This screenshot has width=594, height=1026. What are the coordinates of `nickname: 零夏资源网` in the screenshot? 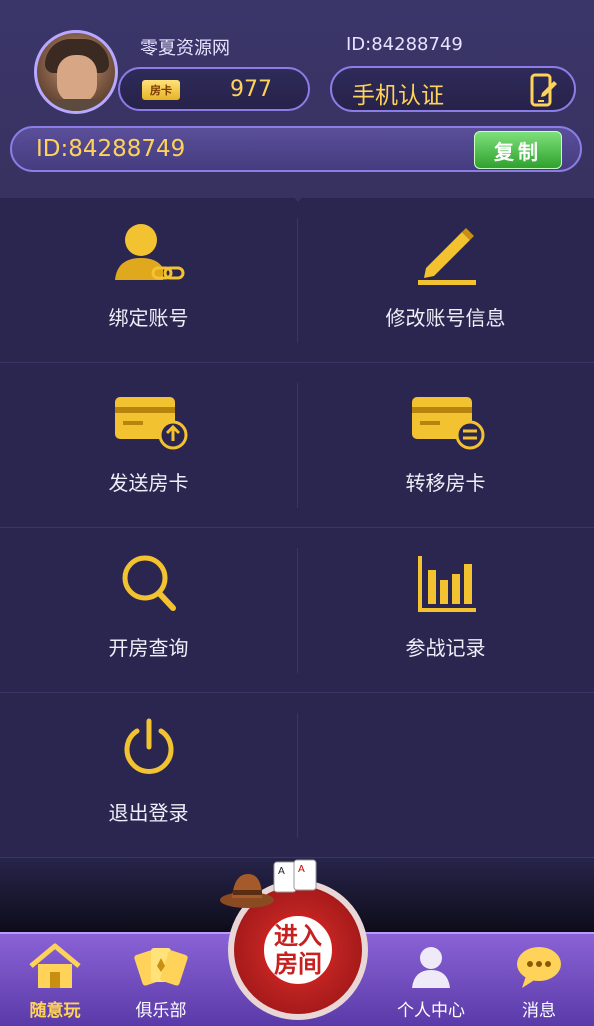 It's located at (185, 48).